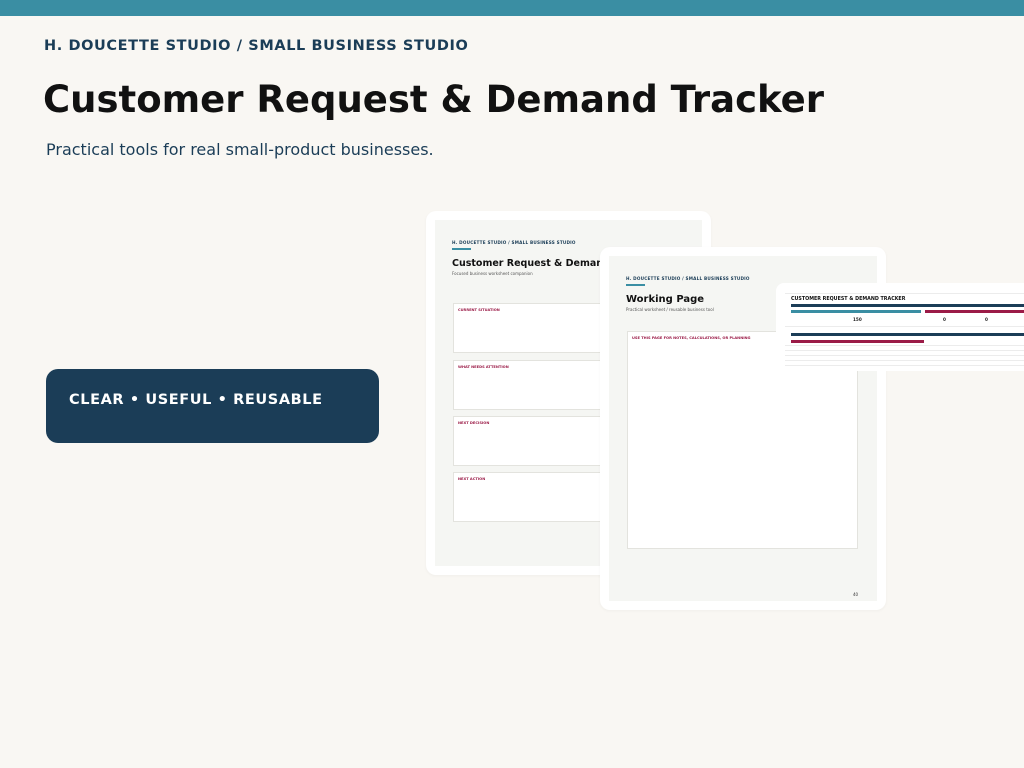  Describe the element at coordinates (907, 334) in the screenshot. I see `section-band-navy` at that location.